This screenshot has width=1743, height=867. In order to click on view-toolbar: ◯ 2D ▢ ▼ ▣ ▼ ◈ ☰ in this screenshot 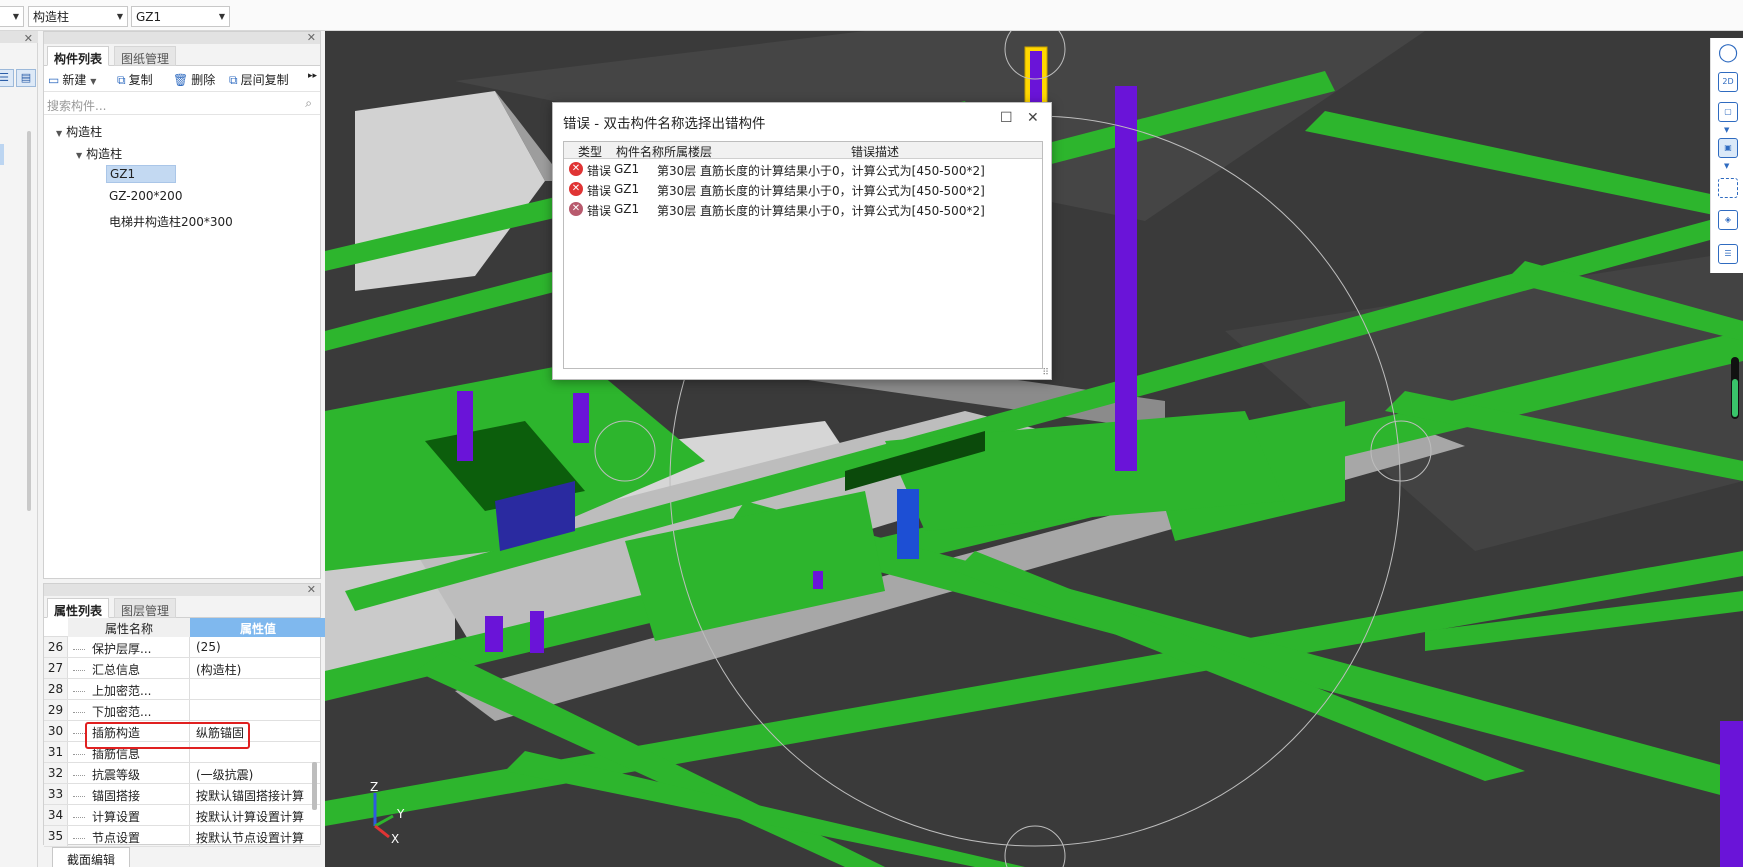, I will do `click(1726, 155)`.